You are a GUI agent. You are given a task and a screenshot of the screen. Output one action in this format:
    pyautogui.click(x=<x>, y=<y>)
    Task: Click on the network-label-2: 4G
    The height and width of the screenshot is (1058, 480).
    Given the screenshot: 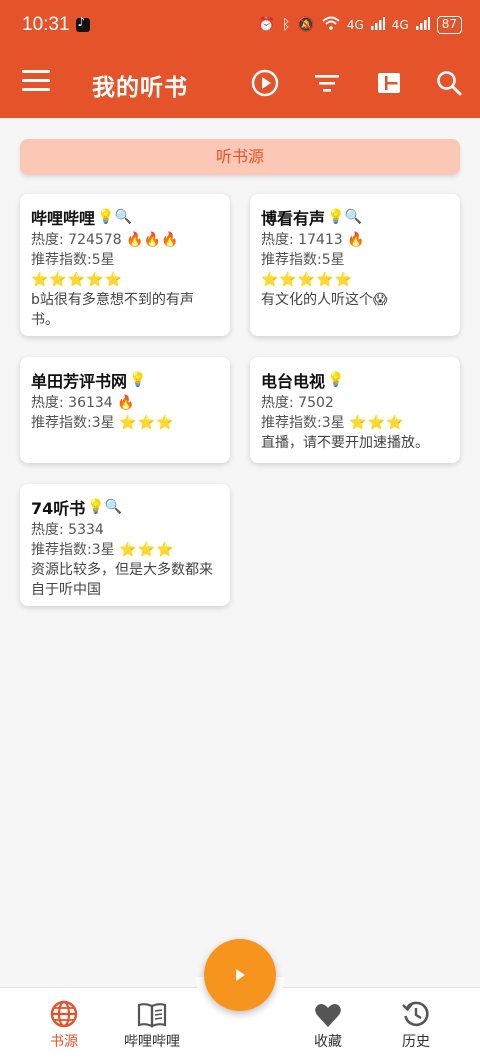 What is the action you would take?
    pyautogui.click(x=400, y=25)
    